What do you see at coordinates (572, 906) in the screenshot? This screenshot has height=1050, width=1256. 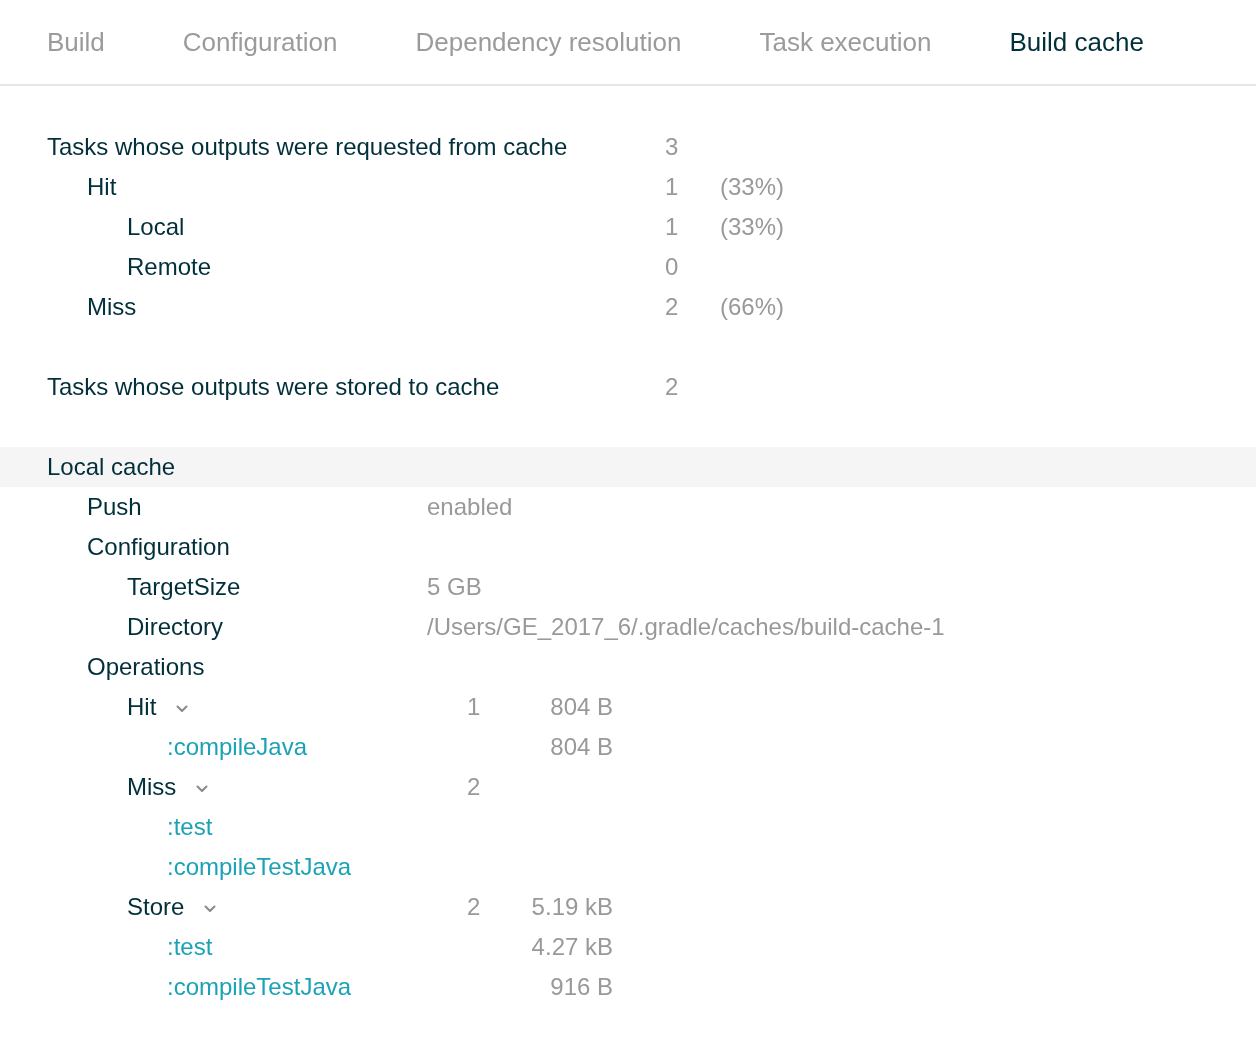 I see `operation-size: 5.19 kB` at bounding box center [572, 906].